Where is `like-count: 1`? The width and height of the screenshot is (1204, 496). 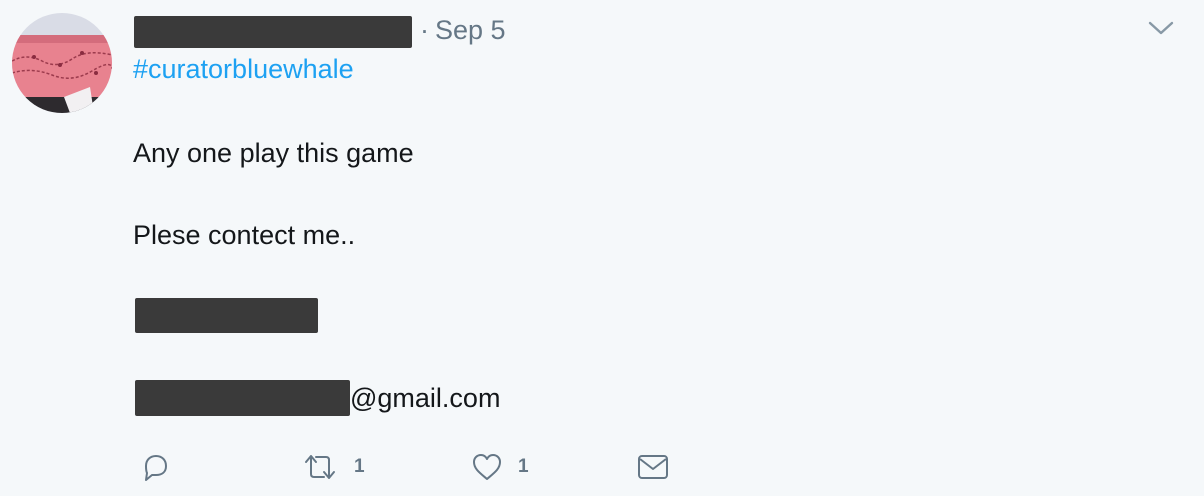
like-count: 1 is located at coordinates (523, 466).